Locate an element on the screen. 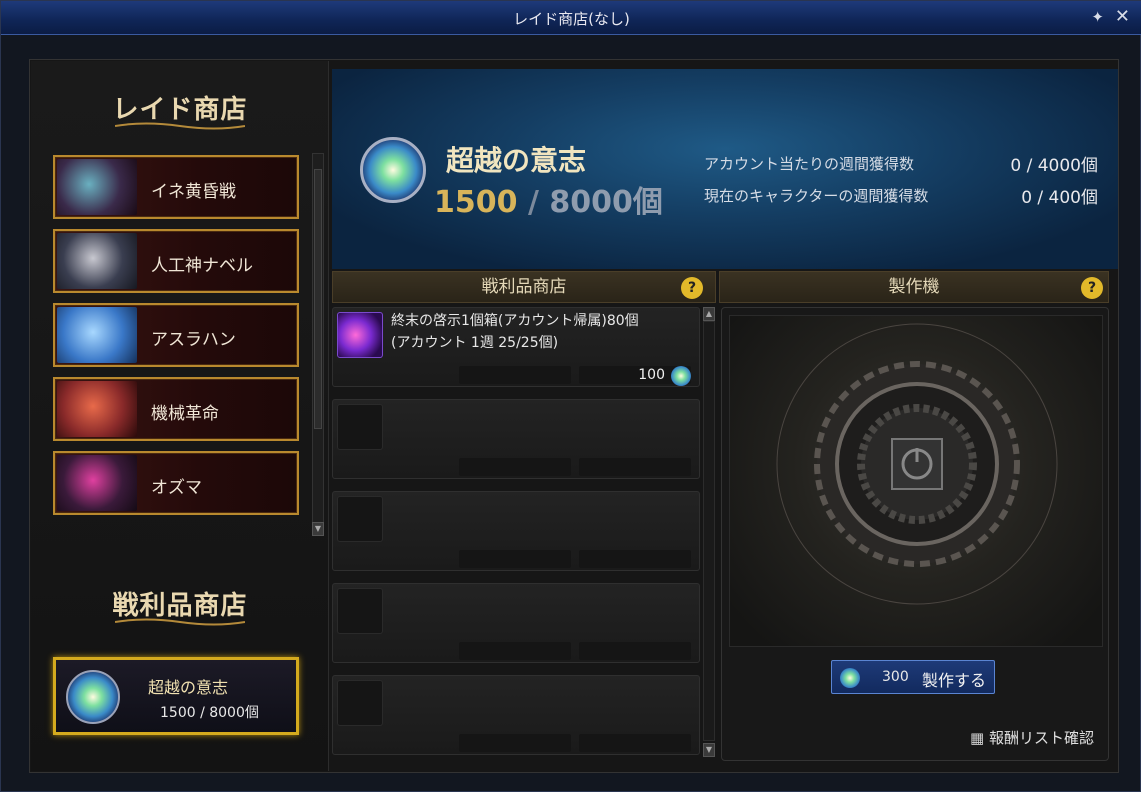  raid-item-label: 人工神ナベル is located at coordinates (202, 266).